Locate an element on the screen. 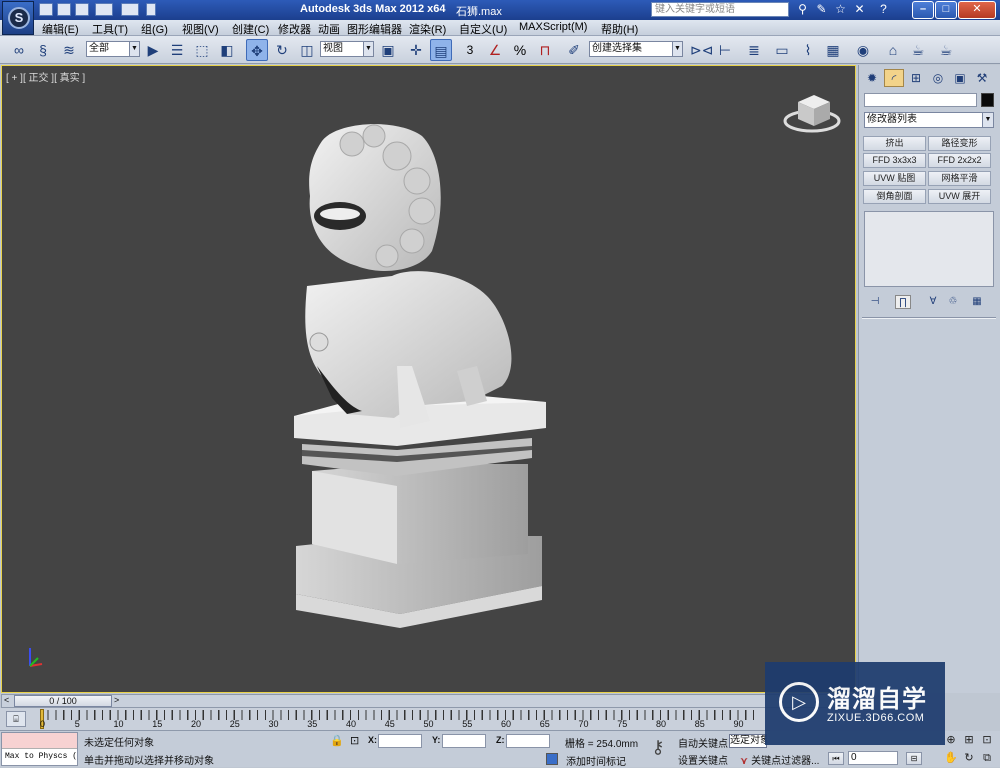 Image resolution: width=1000 pixels, height=768 pixels. pan-icon: ✋ is located at coordinates (951, 758).